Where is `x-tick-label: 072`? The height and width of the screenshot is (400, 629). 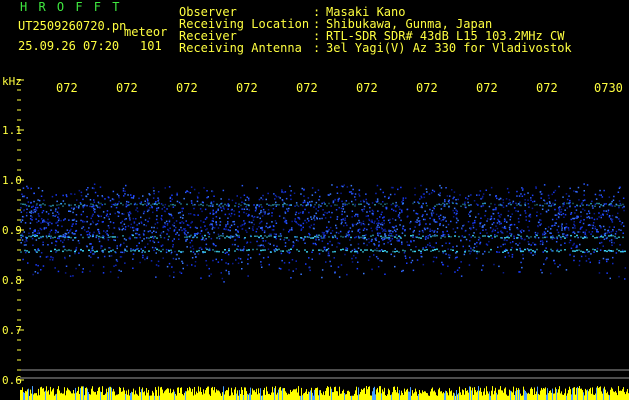
x-tick-label: 072 is located at coordinates (427, 88).